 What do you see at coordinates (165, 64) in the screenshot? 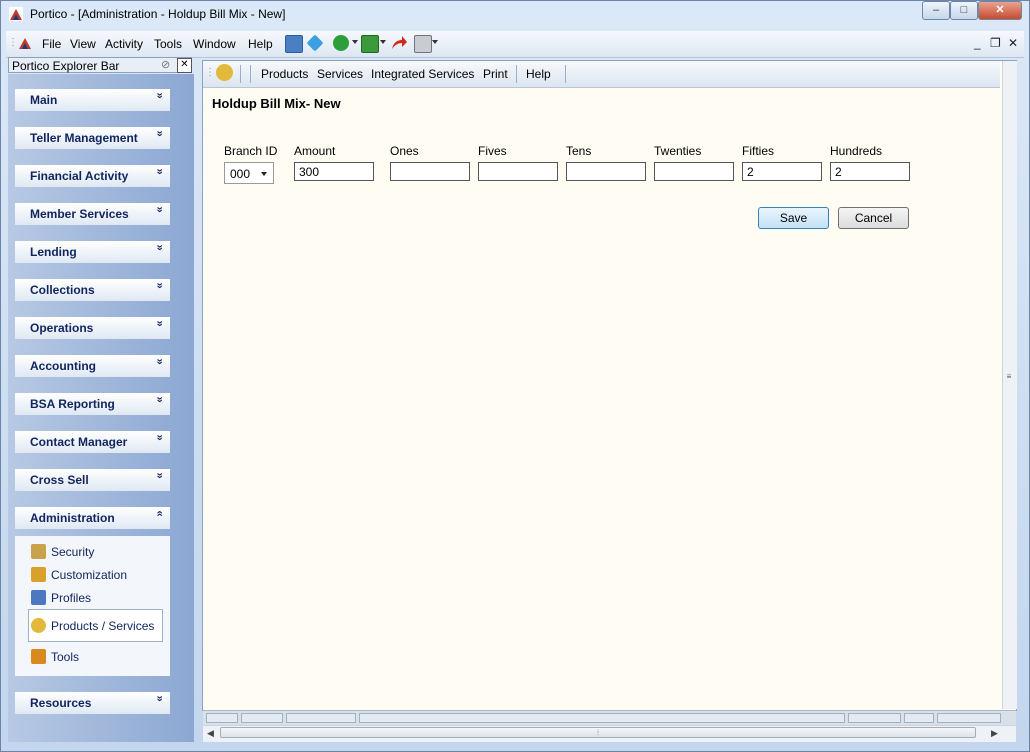
I see `pin-icon: ⊘` at bounding box center [165, 64].